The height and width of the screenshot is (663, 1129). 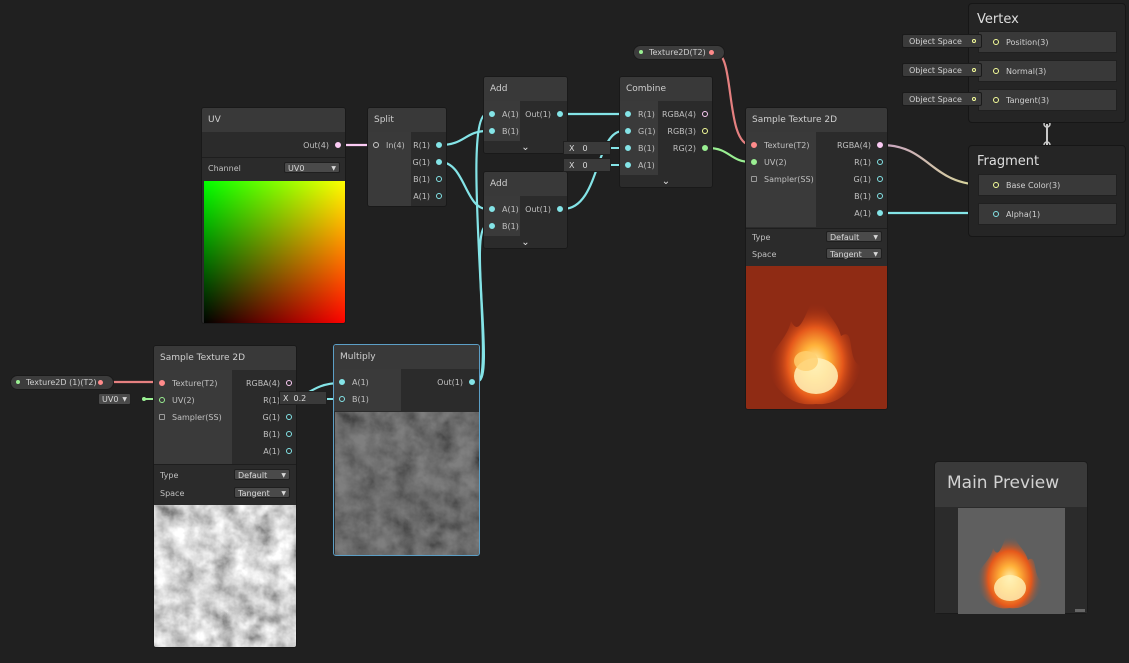 What do you see at coordinates (429, 196) in the screenshot?
I see `split-out-a: A(1)` at bounding box center [429, 196].